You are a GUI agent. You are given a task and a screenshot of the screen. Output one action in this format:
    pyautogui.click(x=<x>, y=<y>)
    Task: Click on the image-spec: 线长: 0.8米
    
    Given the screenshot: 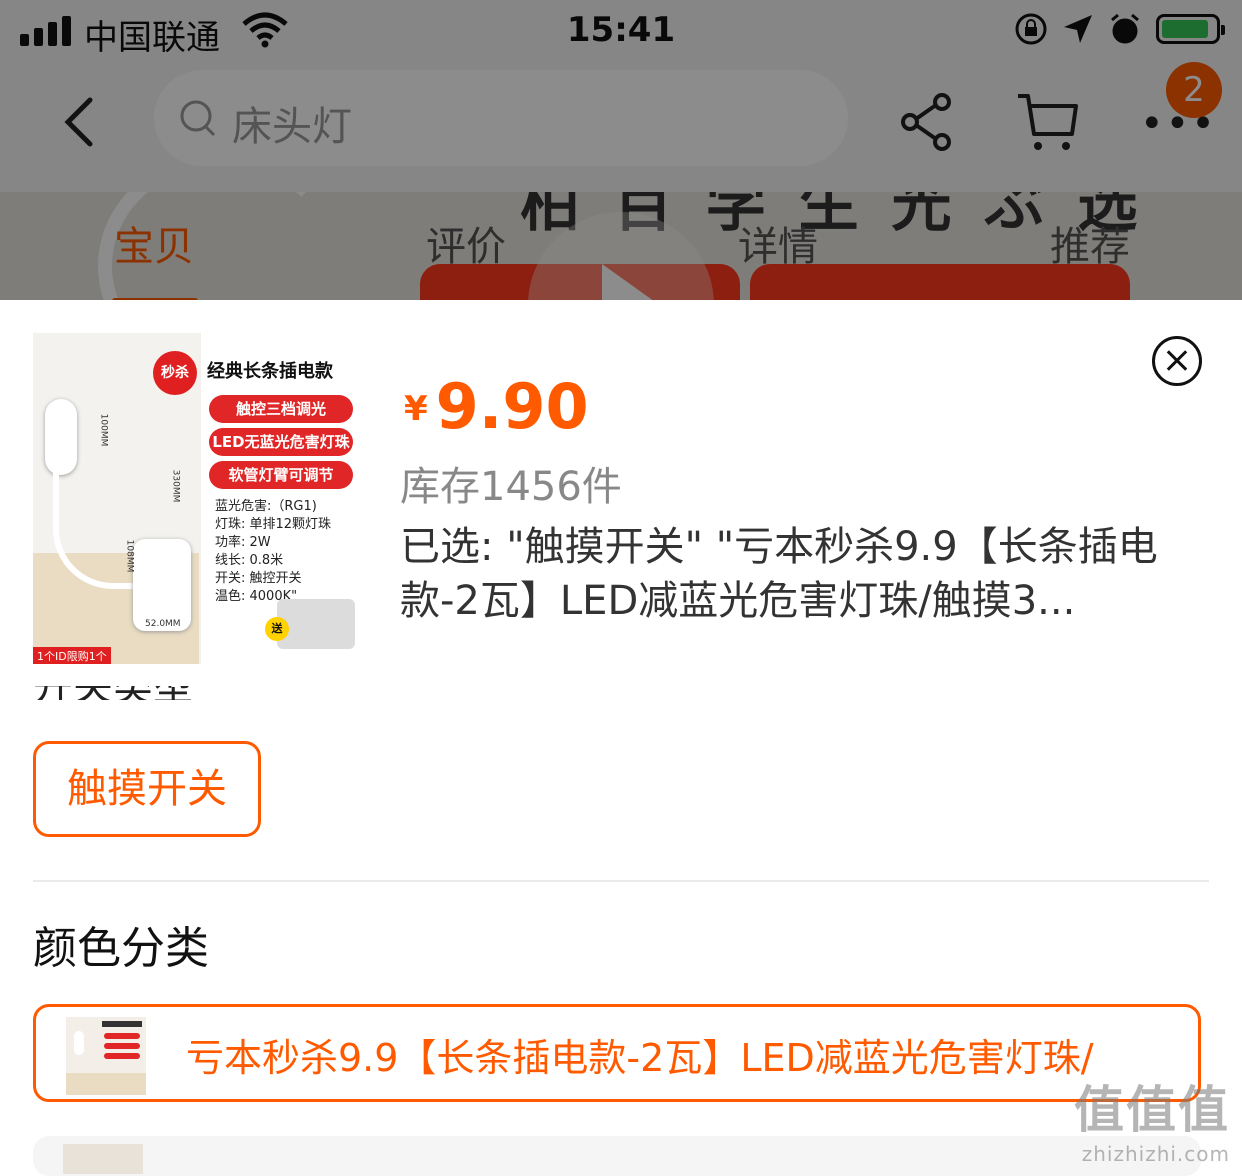 What is the action you would take?
    pyautogui.click(x=249, y=560)
    